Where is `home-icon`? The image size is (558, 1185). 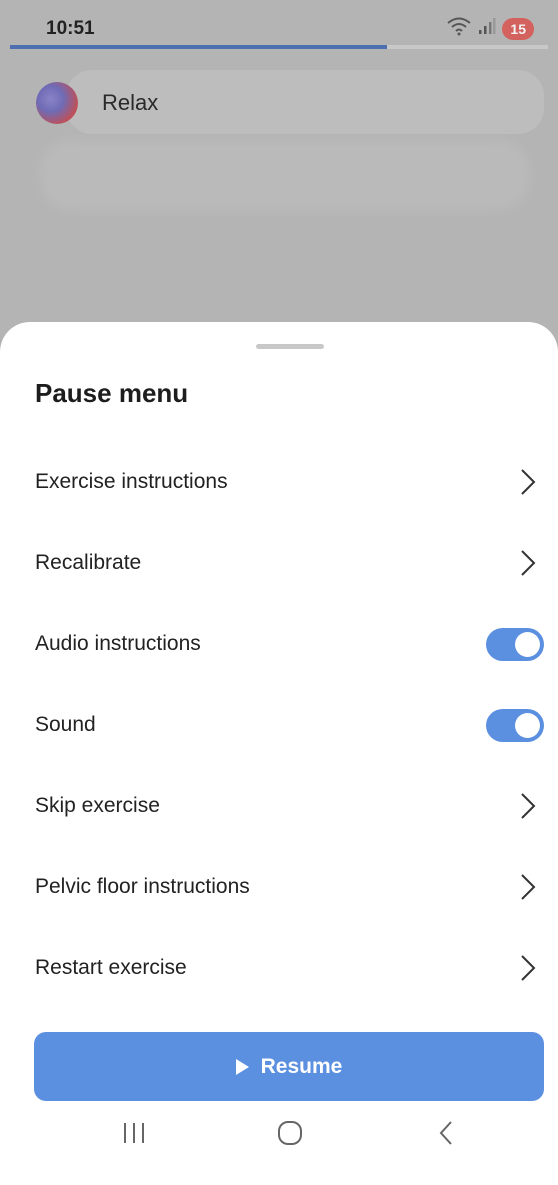
home-icon is located at coordinates (290, 1133).